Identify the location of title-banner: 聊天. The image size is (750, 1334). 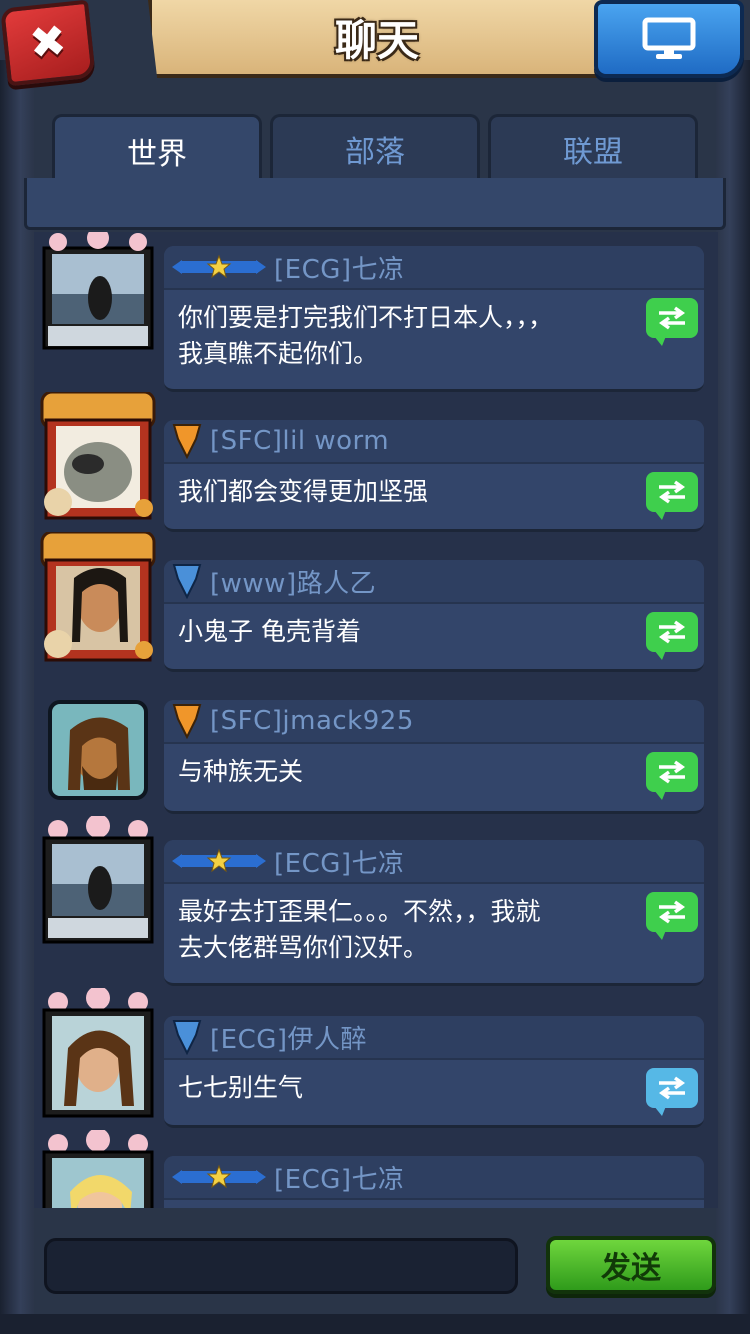
(377, 39).